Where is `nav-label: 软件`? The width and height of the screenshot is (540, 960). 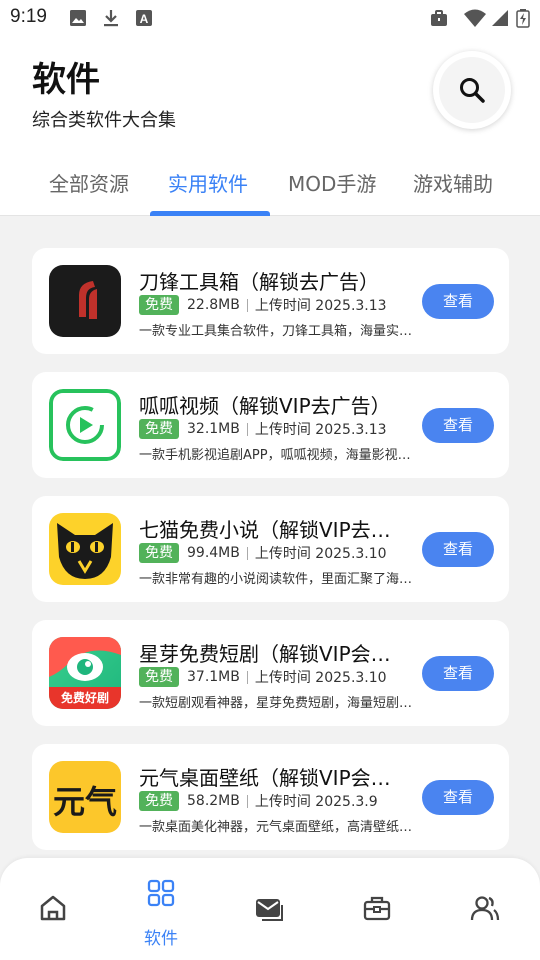 nav-label: 软件 is located at coordinates (161, 939).